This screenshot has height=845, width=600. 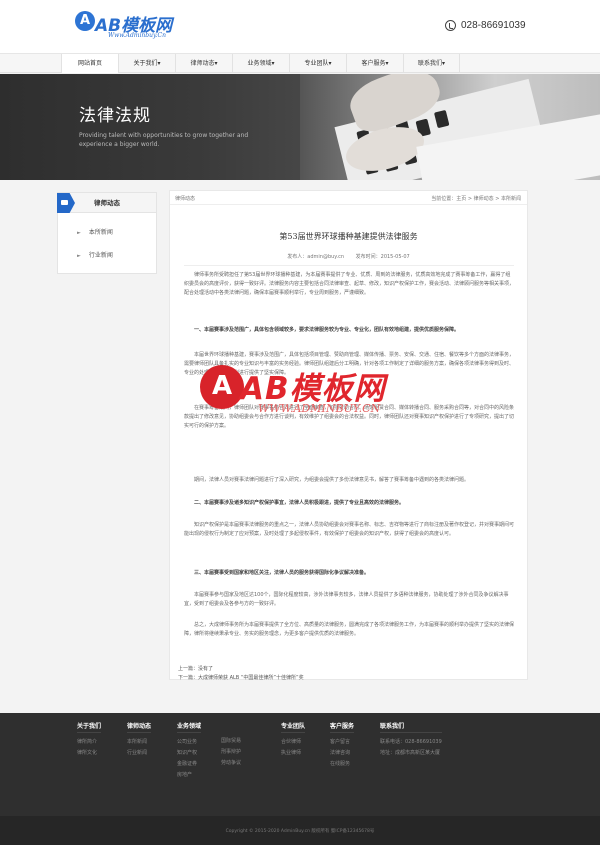 I want to click on footer-link: 执业律师, so click(x=293, y=753).